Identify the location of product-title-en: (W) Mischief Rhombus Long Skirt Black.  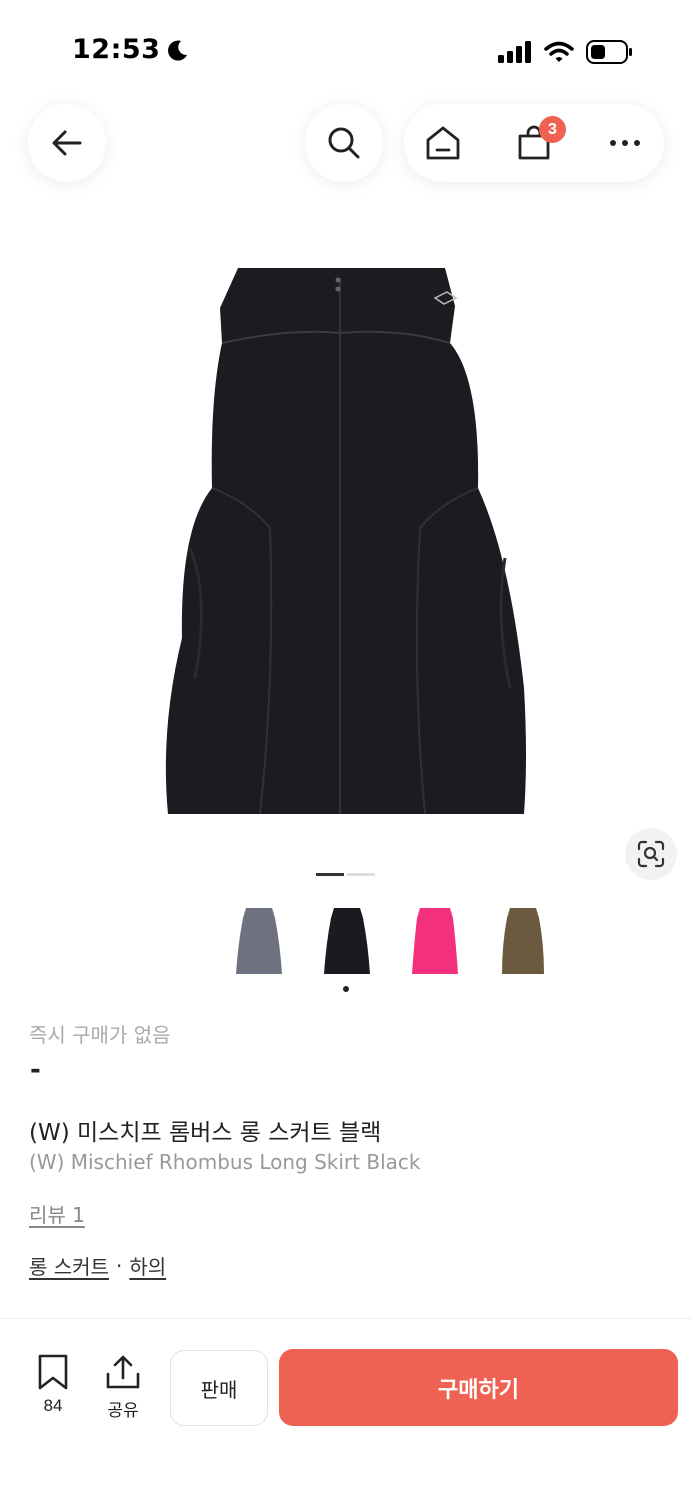
(225, 1162).